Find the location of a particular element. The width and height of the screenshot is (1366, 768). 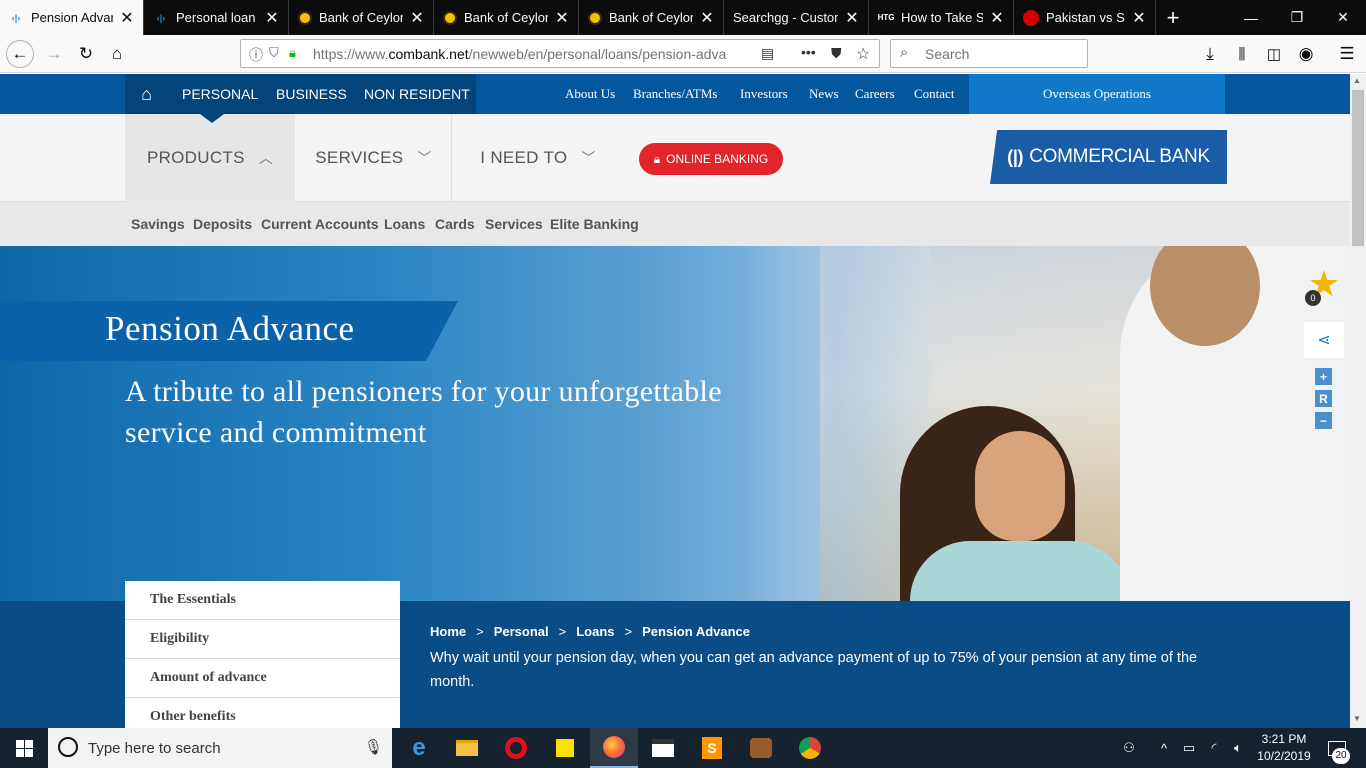

firefox-icon is located at coordinates (614, 748).